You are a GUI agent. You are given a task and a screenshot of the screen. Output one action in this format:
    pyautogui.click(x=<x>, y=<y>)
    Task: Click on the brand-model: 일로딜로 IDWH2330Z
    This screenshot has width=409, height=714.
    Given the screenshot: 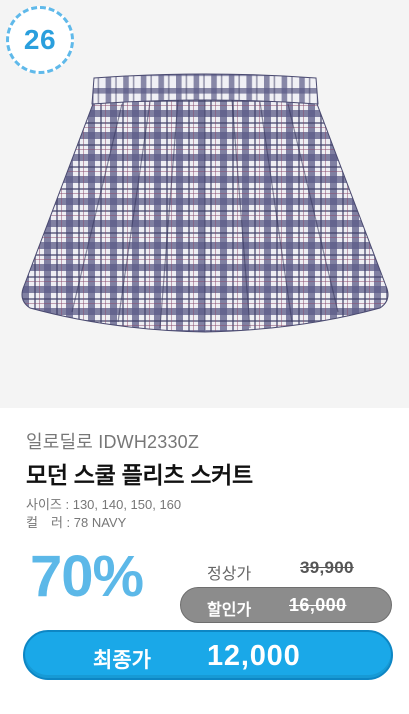 What is the action you would take?
    pyautogui.click(x=113, y=442)
    